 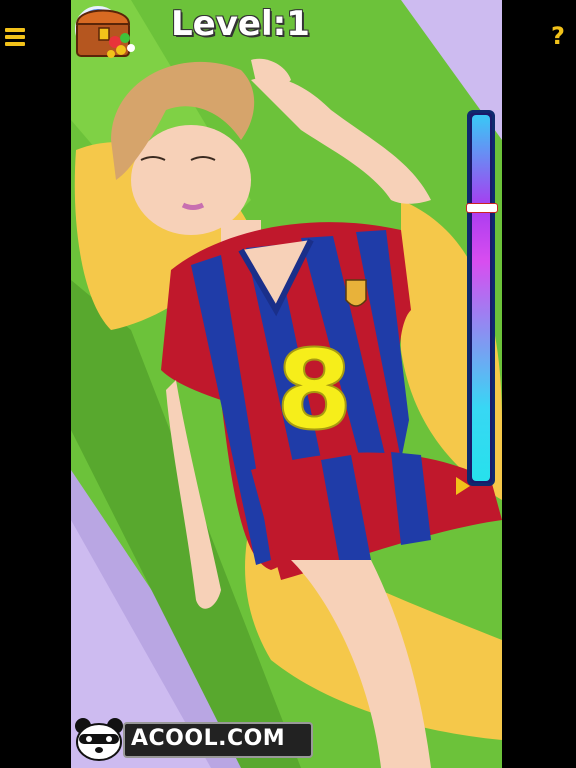 I want to click on acool-logo: ACOOL.COM, so click(x=193, y=739).